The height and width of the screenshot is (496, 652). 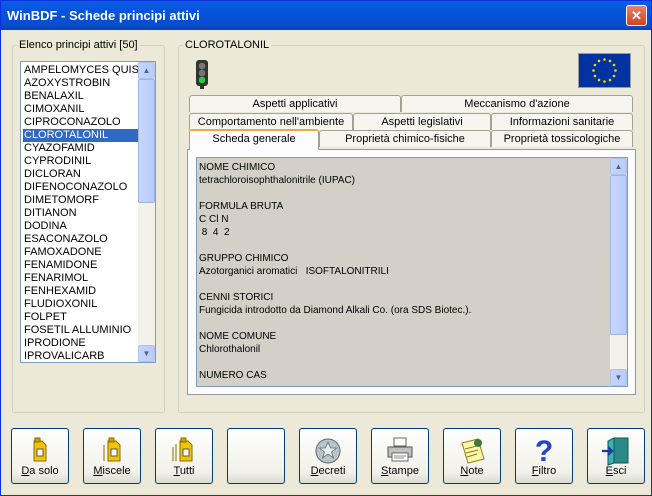 What do you see at coordinates (202, 74) in the screenshot?
I see `traffic-light-icon` at bounding box center [202, 74].